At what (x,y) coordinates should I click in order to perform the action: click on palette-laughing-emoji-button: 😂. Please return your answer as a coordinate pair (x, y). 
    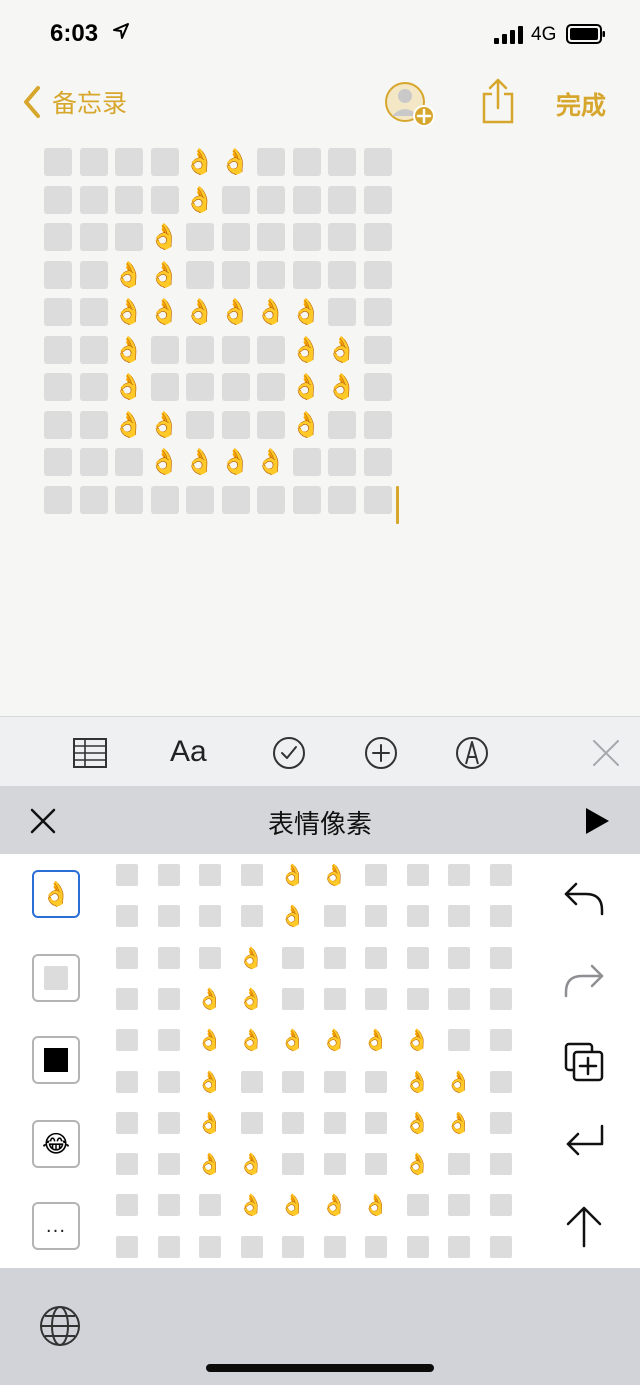
    Looking at the image, I should click on (56, 1144).